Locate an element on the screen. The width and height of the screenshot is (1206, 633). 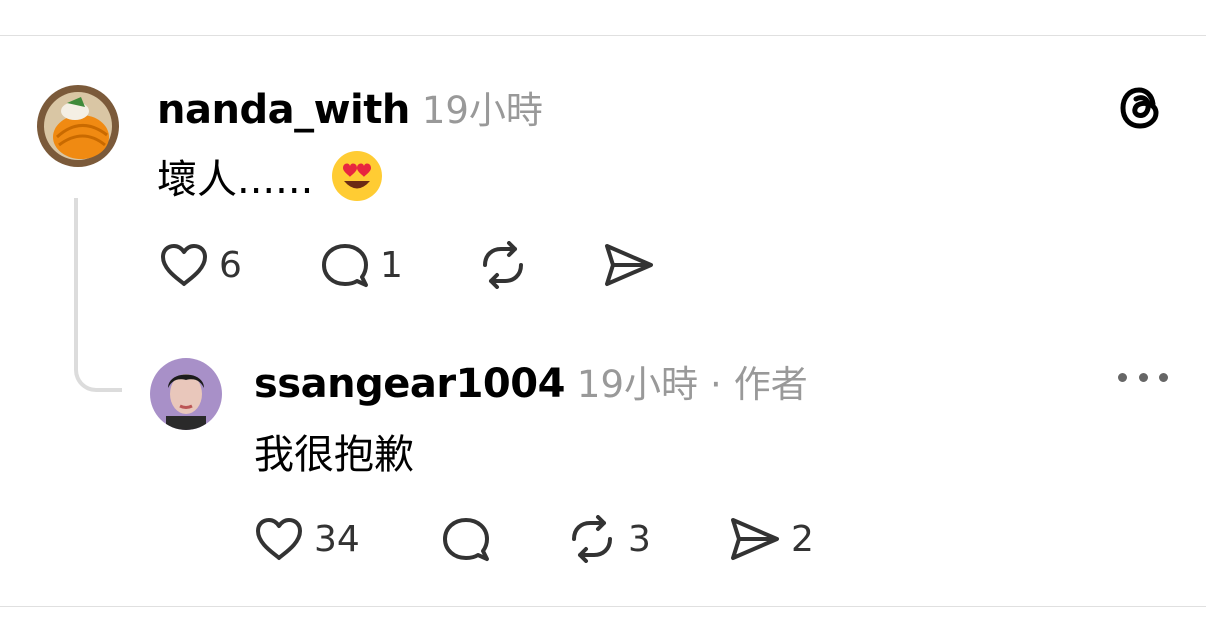
reply-repost-button: 3 is located at coordinates (608, 539).